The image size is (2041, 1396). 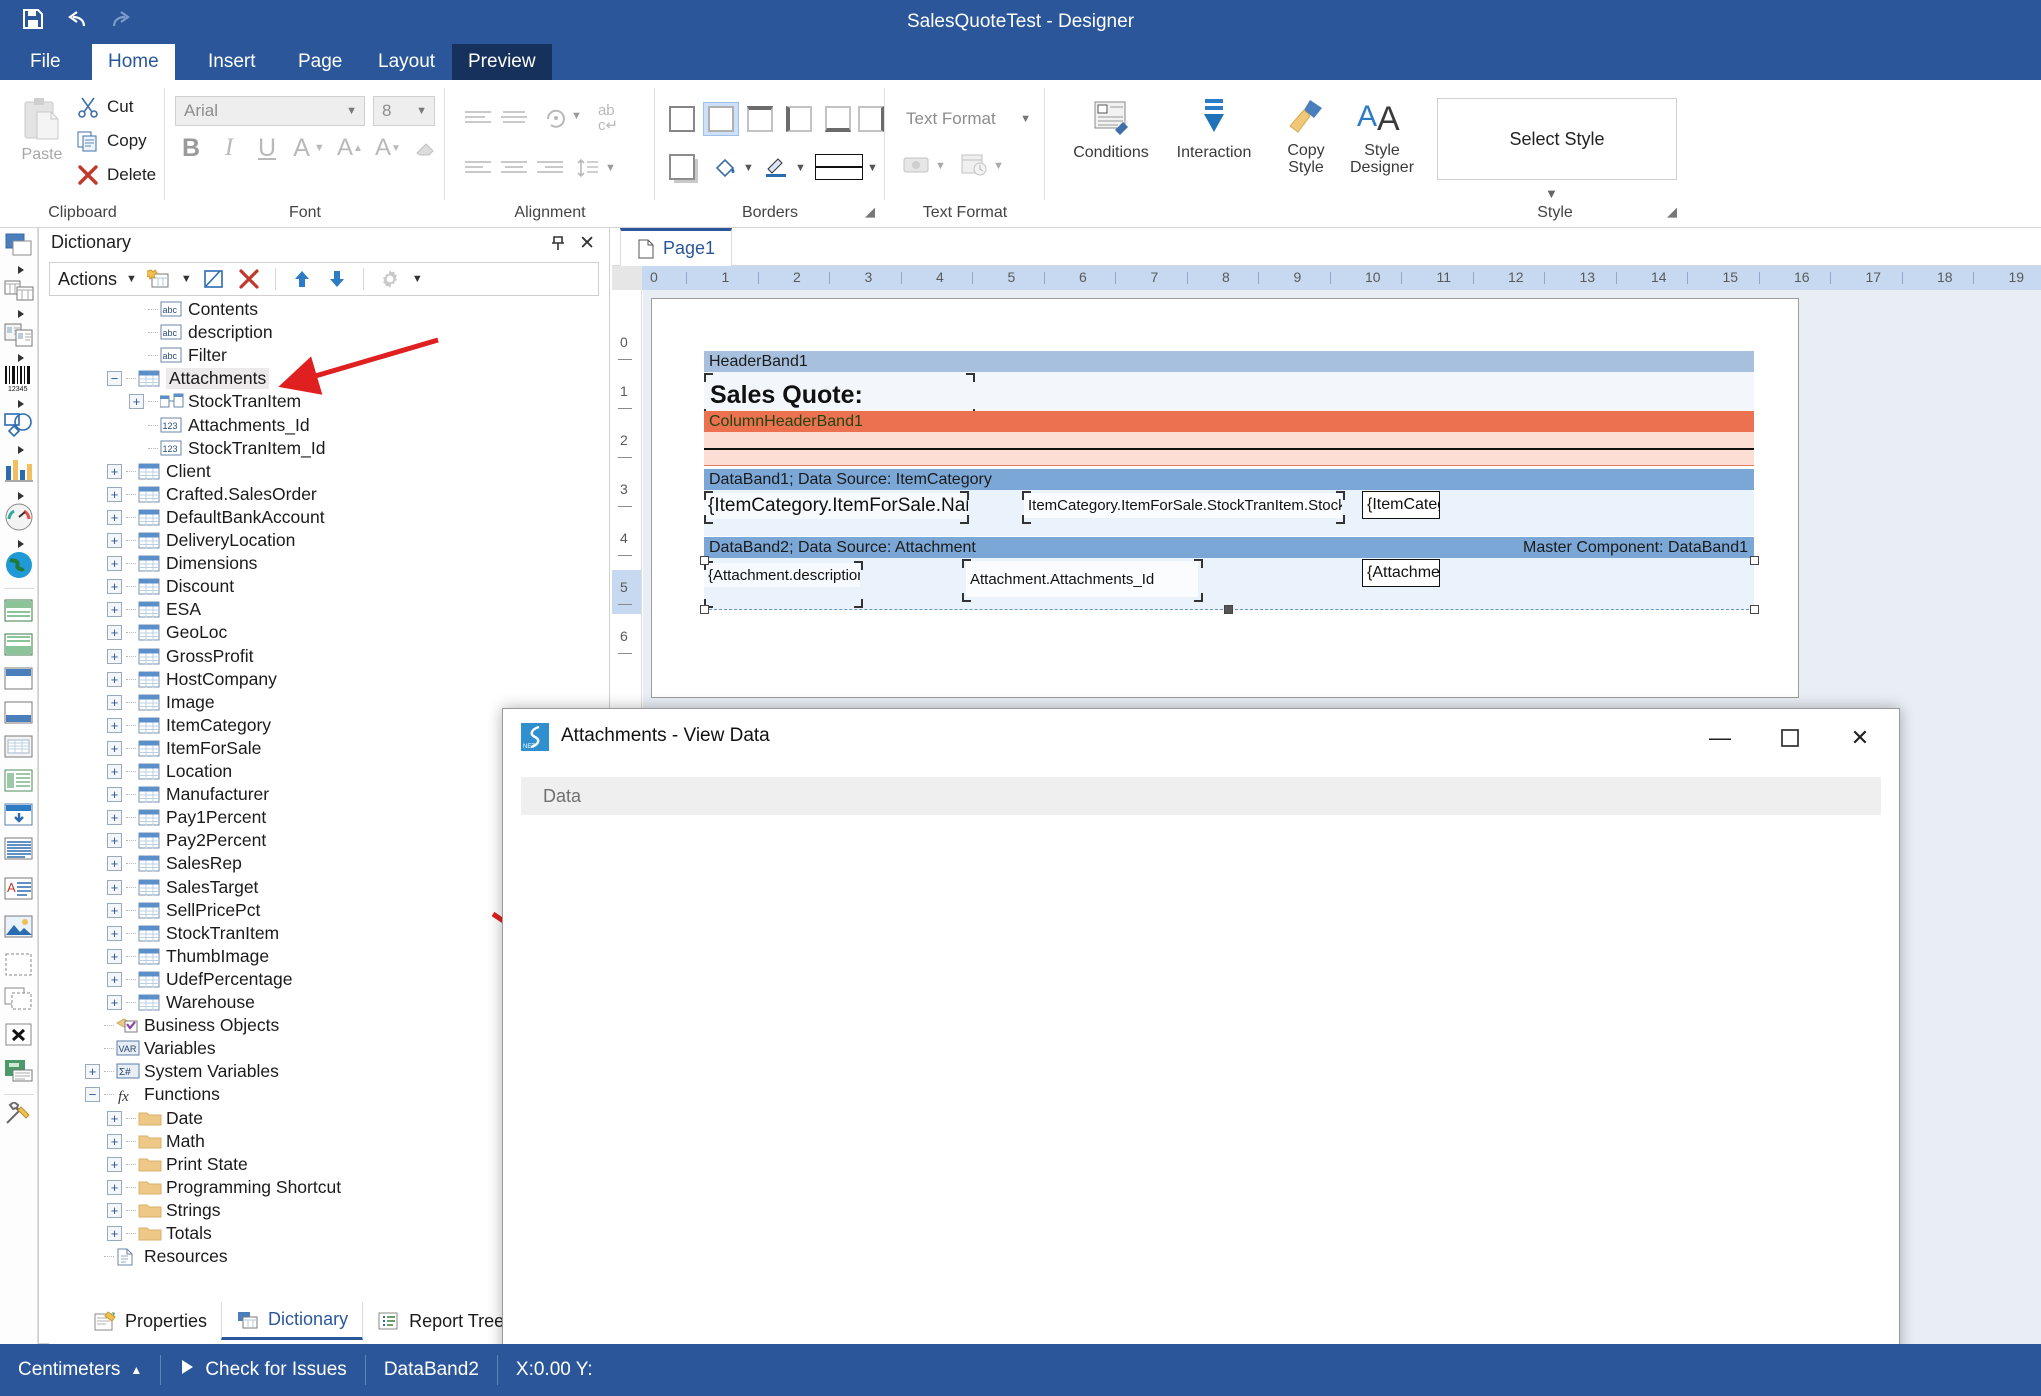 What do you see at coordinates (19, 967) in the screenshot?
I see `panel-icon` at bounding box center [19, 967].